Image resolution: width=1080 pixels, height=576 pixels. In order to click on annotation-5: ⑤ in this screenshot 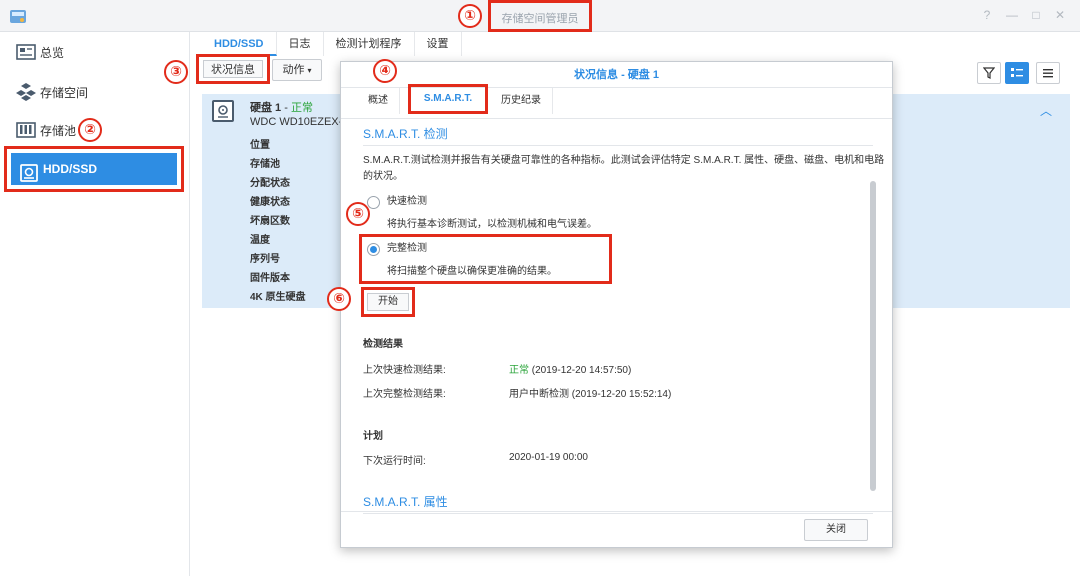, I will do `click(358, 214)`.